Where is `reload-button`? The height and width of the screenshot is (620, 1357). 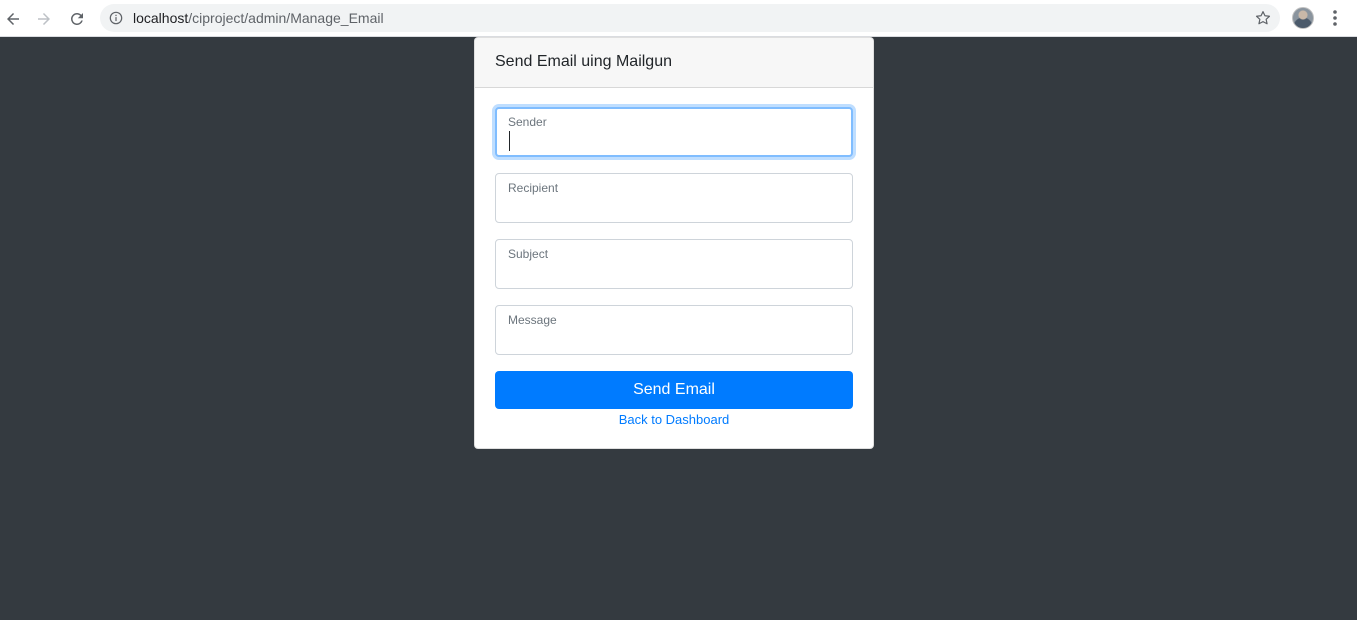
reload-button is located at coordinates (77, 19).